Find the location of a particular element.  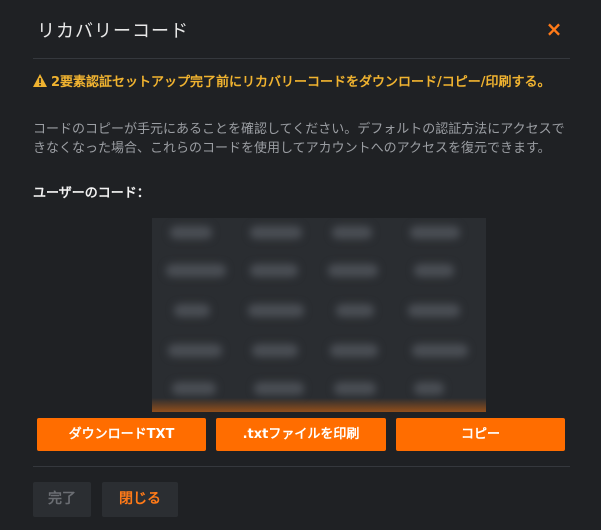

done-button: 完了 is located at coordinates (62, 499).